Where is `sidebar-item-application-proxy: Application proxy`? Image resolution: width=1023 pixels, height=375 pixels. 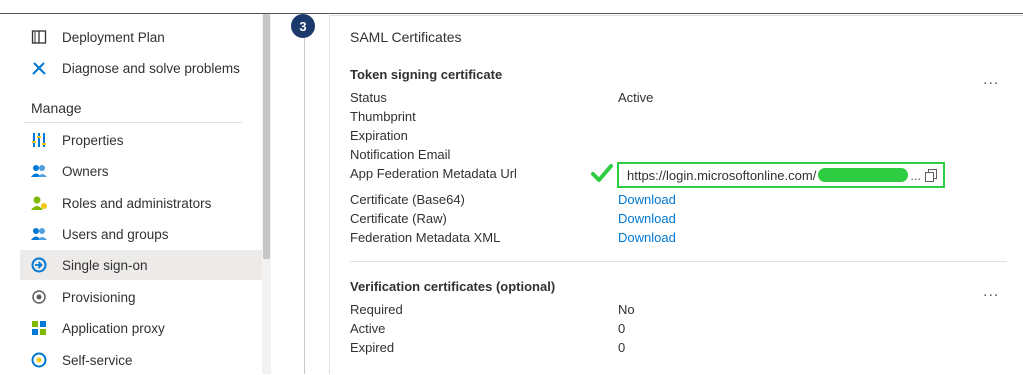 sidebar-item-application-proxy: Application proxy is located at coordinates (141, 328).